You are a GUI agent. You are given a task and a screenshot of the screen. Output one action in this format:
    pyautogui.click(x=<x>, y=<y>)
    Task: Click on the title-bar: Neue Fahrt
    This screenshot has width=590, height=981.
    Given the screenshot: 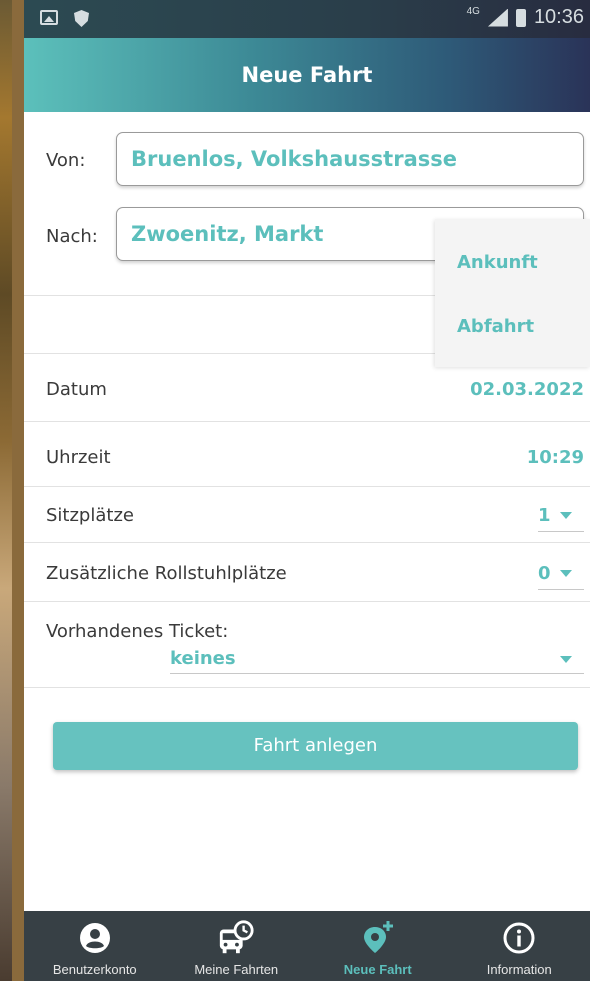 What is the action you would take?
    pyautogui.click(x=307, y=75)
    